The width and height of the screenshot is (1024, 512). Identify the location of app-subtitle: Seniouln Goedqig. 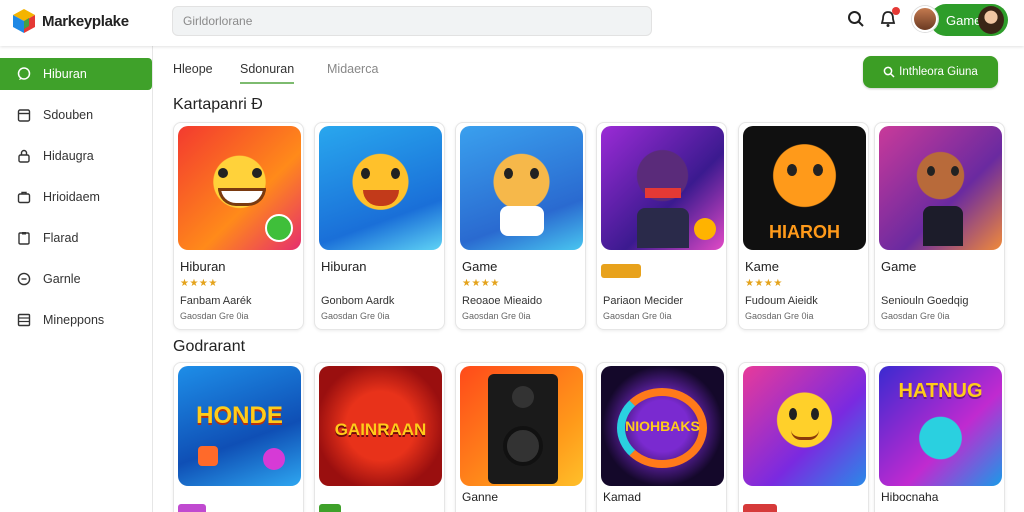
(925, 301).